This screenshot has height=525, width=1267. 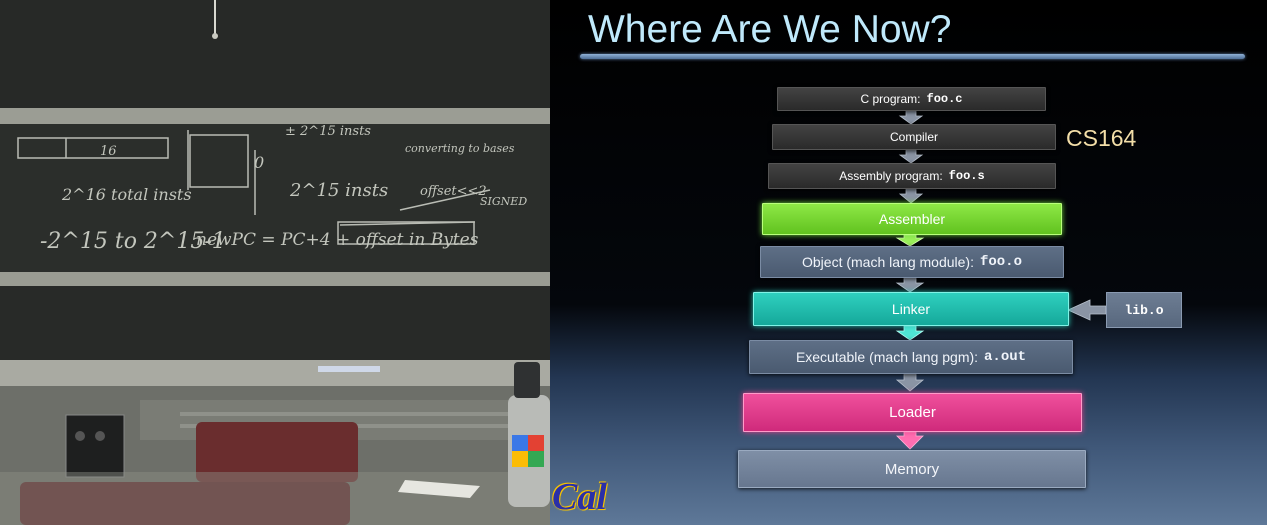 I want to click on eraser, so click(x=349, y=369).